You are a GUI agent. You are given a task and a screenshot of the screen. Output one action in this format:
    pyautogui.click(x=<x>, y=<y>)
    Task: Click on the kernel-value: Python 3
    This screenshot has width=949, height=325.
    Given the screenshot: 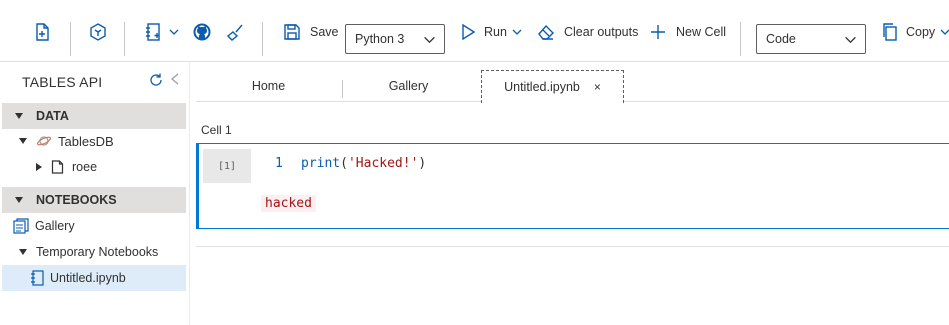 What is the action you would take?
    pyautogui.click(x=380, y=39)
    